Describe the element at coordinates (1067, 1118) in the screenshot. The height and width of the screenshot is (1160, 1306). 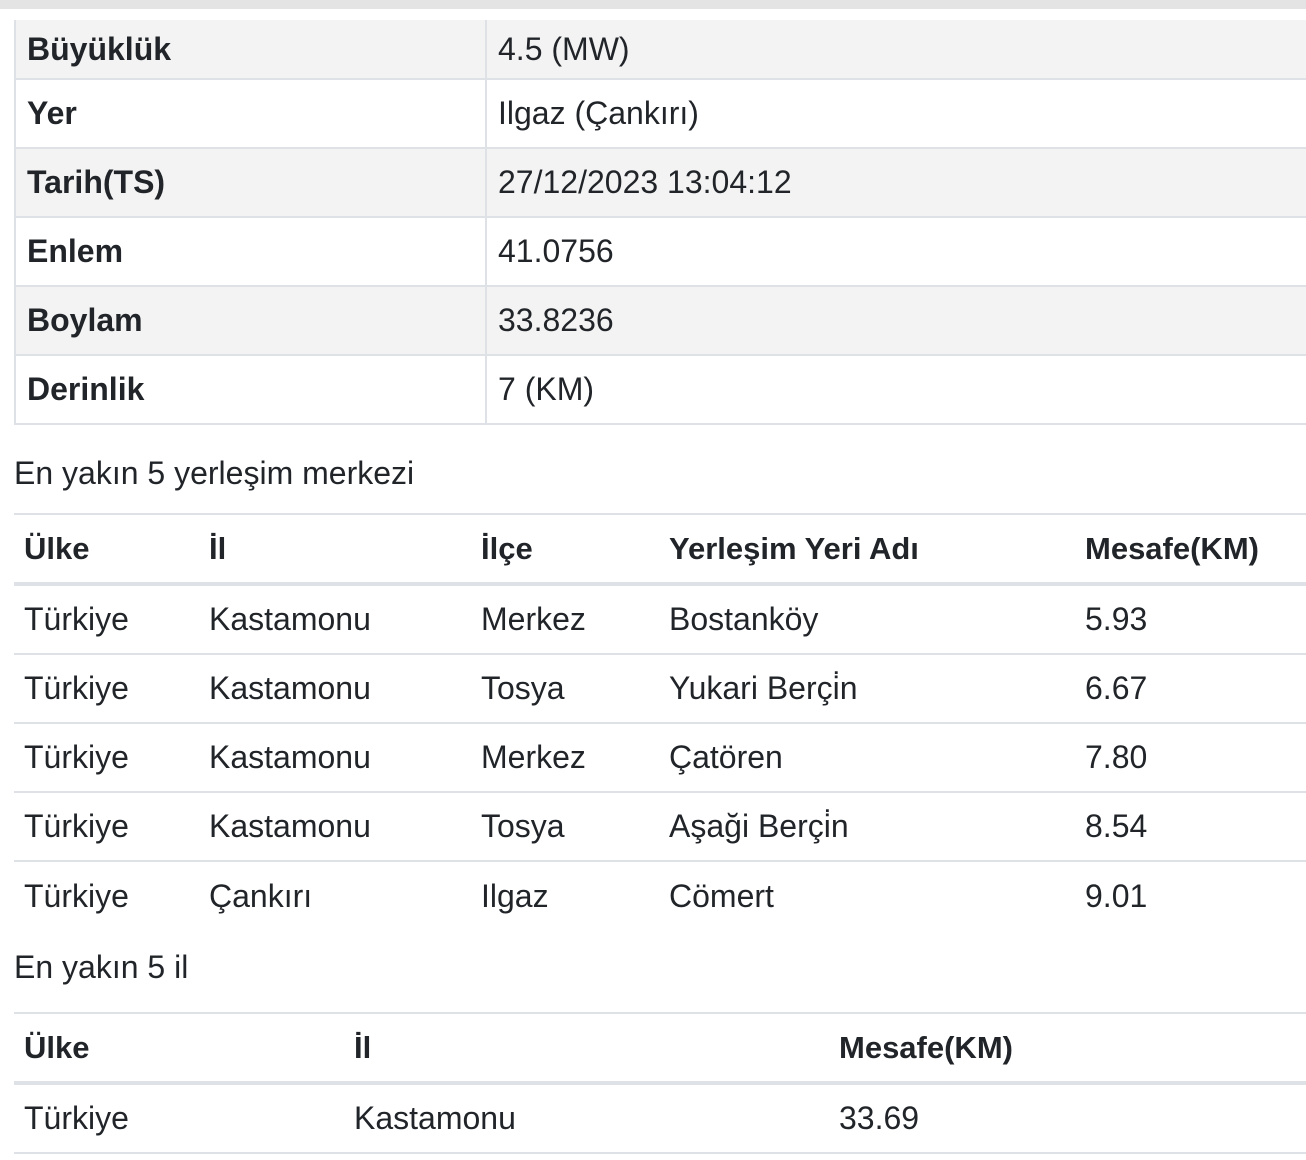
I see `cell-distance: 33.69` at that location.